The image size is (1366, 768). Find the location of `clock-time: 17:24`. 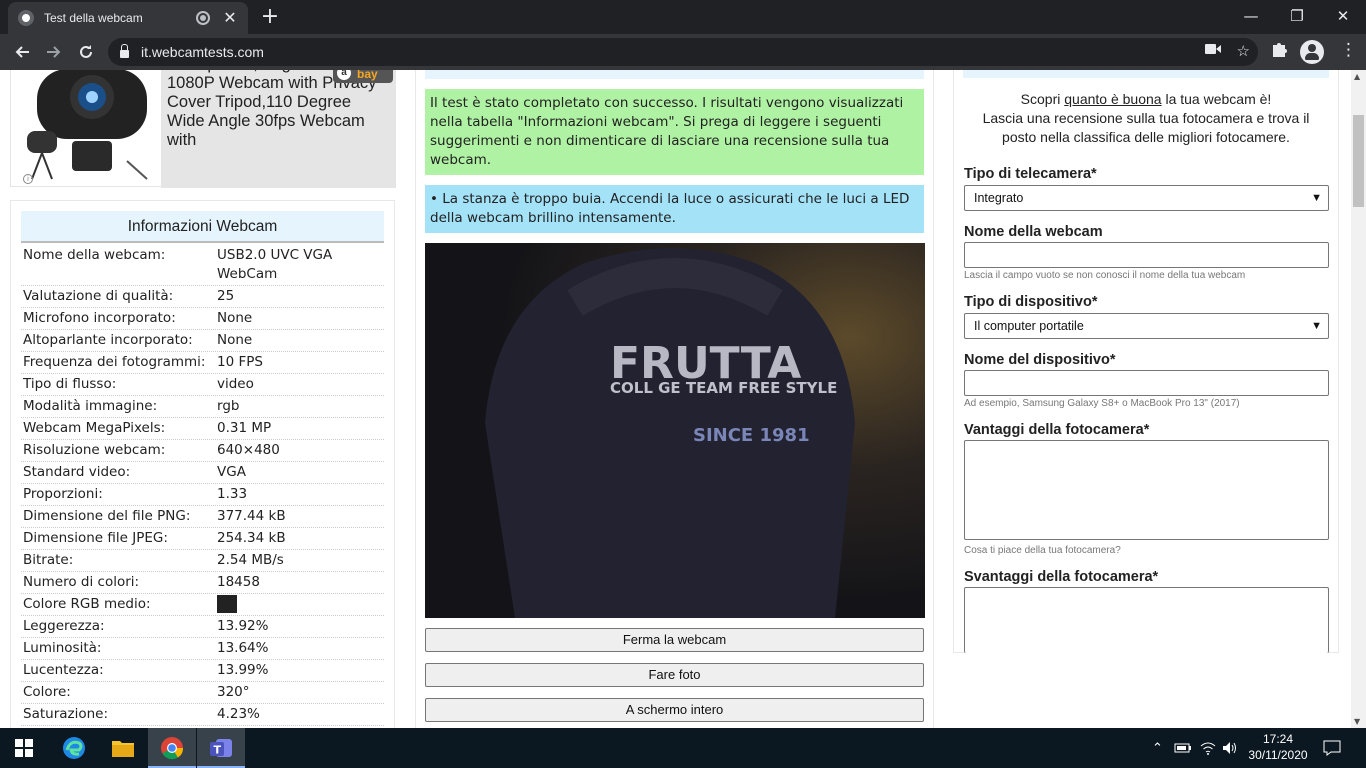

clock-time: 17:24 is located at coordinates (1278, 739).